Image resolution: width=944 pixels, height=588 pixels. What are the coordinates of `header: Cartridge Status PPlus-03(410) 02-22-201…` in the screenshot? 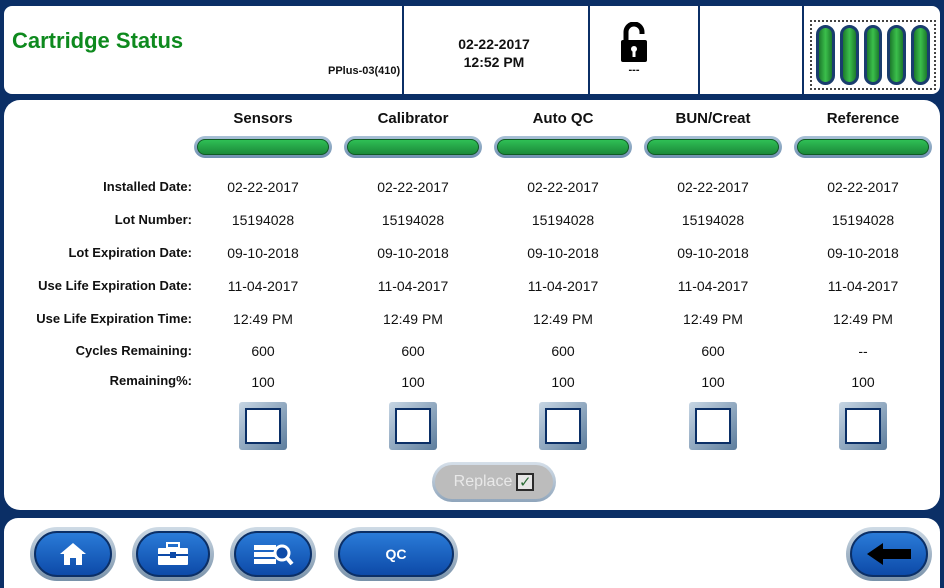 It's located at (472, 50).